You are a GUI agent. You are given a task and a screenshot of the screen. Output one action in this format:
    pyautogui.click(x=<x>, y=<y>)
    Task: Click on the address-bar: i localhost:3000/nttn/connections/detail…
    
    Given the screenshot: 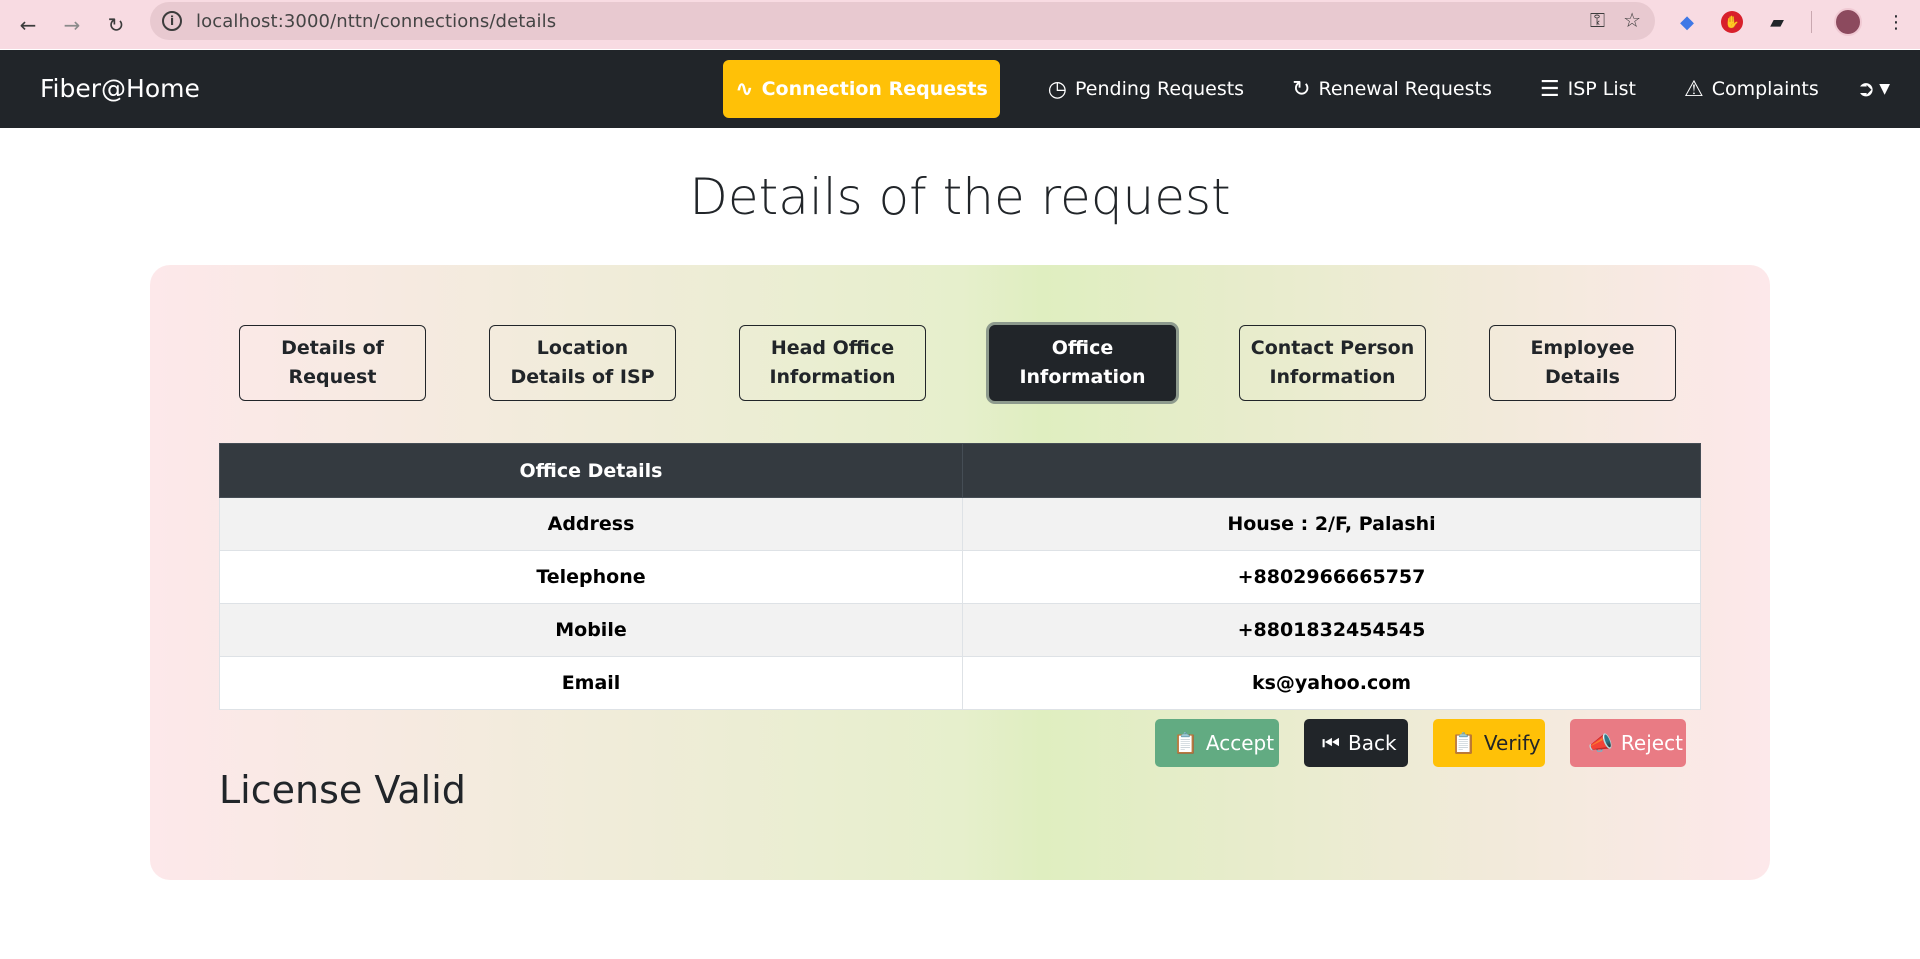 What is the action you would take?
    pyautogui.click(x=902, y=21)
    